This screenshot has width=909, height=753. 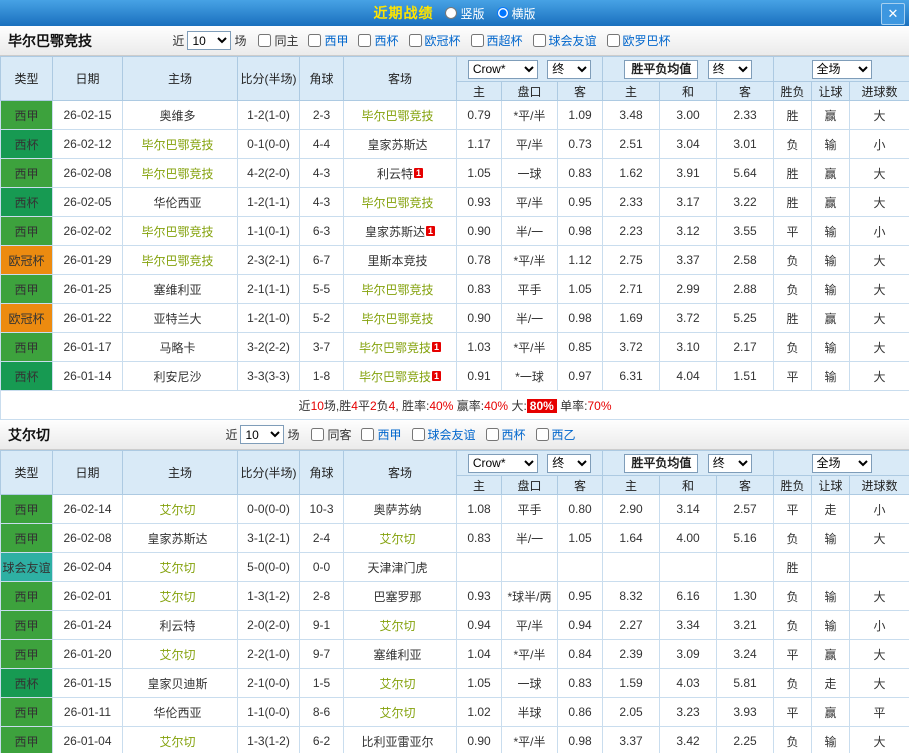 I want to click on asian-away-odds: 1.05, so click(x=580, y=289).